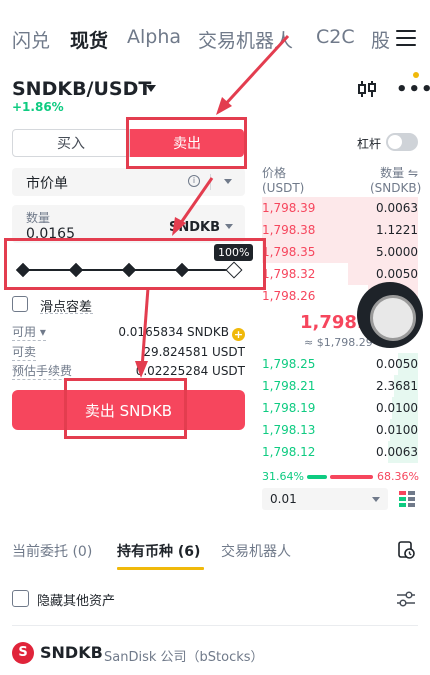 This screenshot has width=430, height=675. I want to click on pair-symbol: SNDKB/USDT, so click(81, 89).